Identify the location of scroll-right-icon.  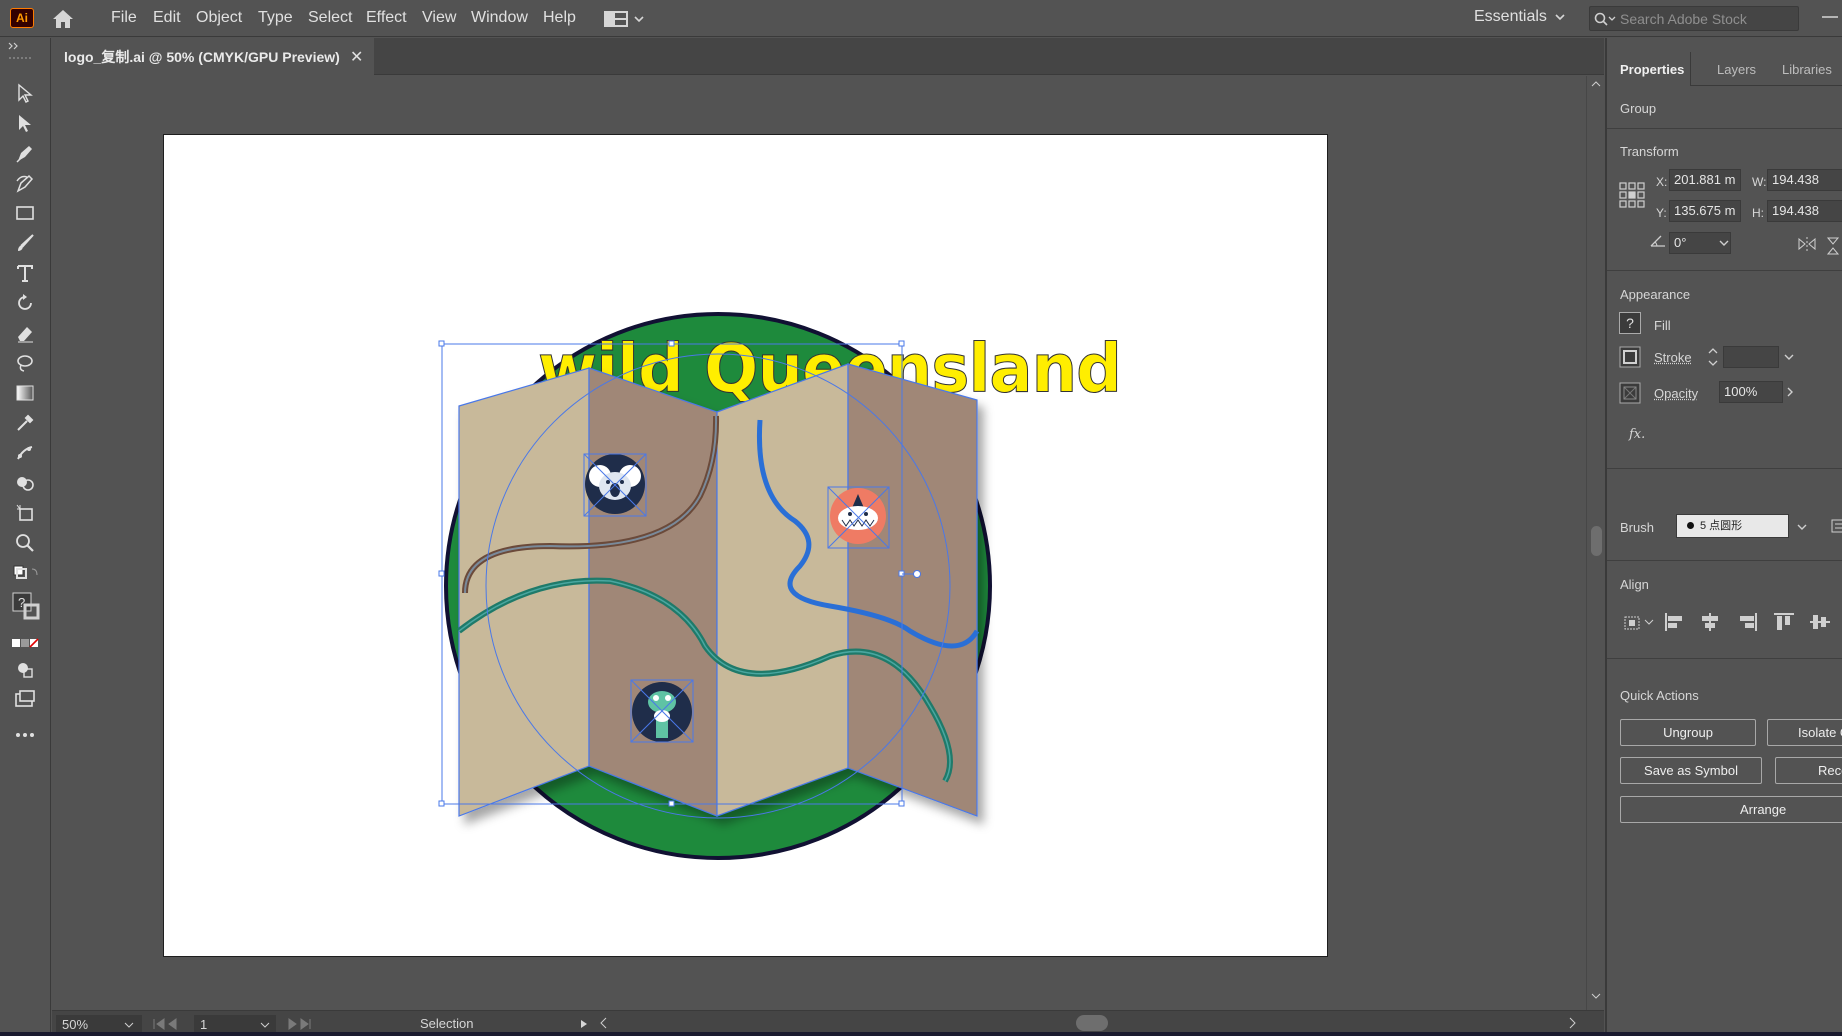
(1573, 1023).